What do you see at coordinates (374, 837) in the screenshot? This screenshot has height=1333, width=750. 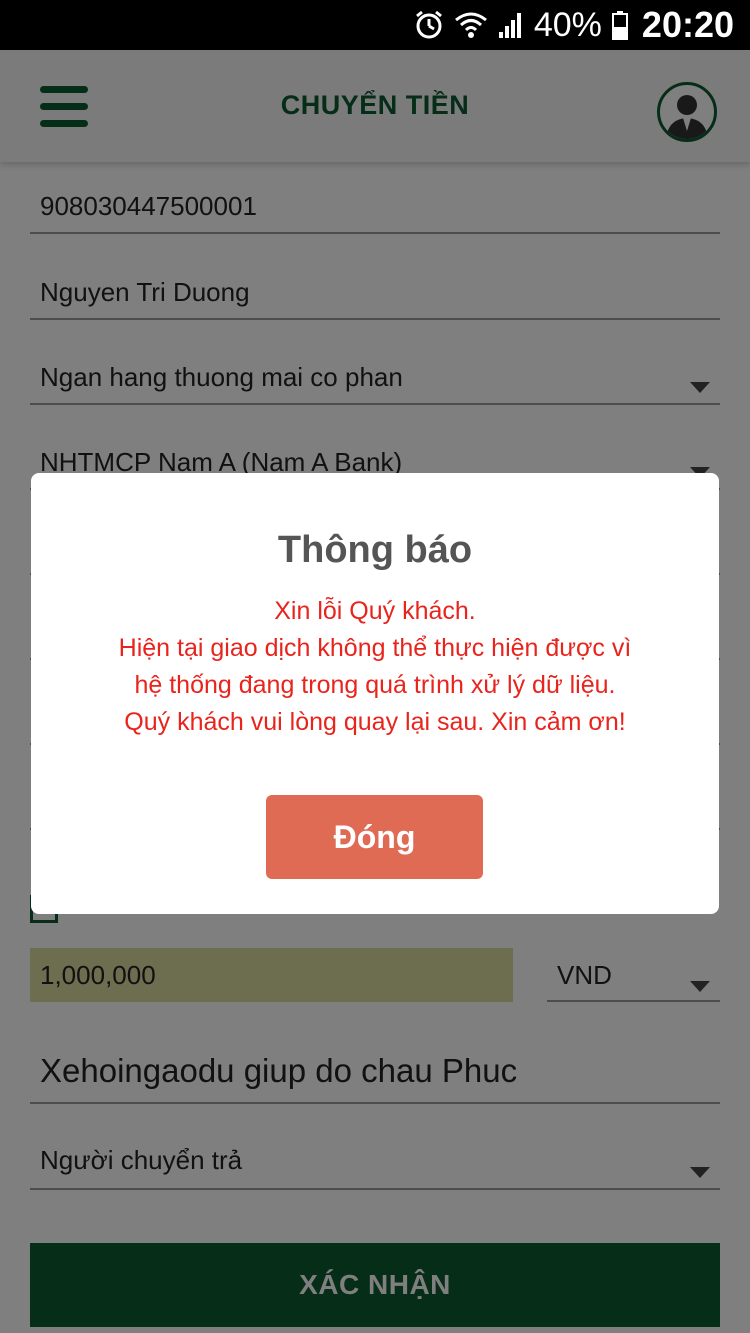 I see `close-button: Đóng` at bounding box center [374, 837].